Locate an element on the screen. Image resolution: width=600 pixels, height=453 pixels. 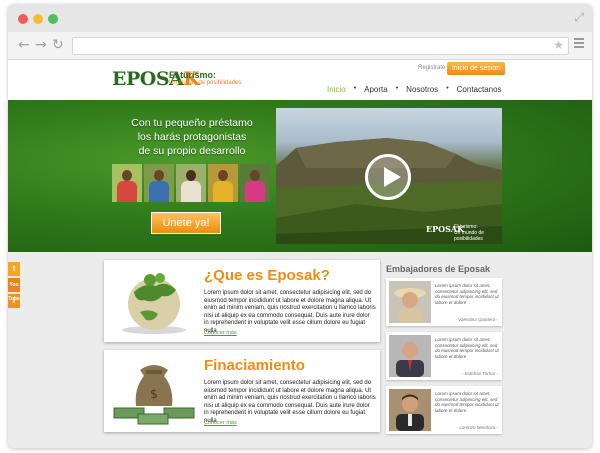
browser-toolbar: ← → ↻ ★ is located at coordinates (300, 46).